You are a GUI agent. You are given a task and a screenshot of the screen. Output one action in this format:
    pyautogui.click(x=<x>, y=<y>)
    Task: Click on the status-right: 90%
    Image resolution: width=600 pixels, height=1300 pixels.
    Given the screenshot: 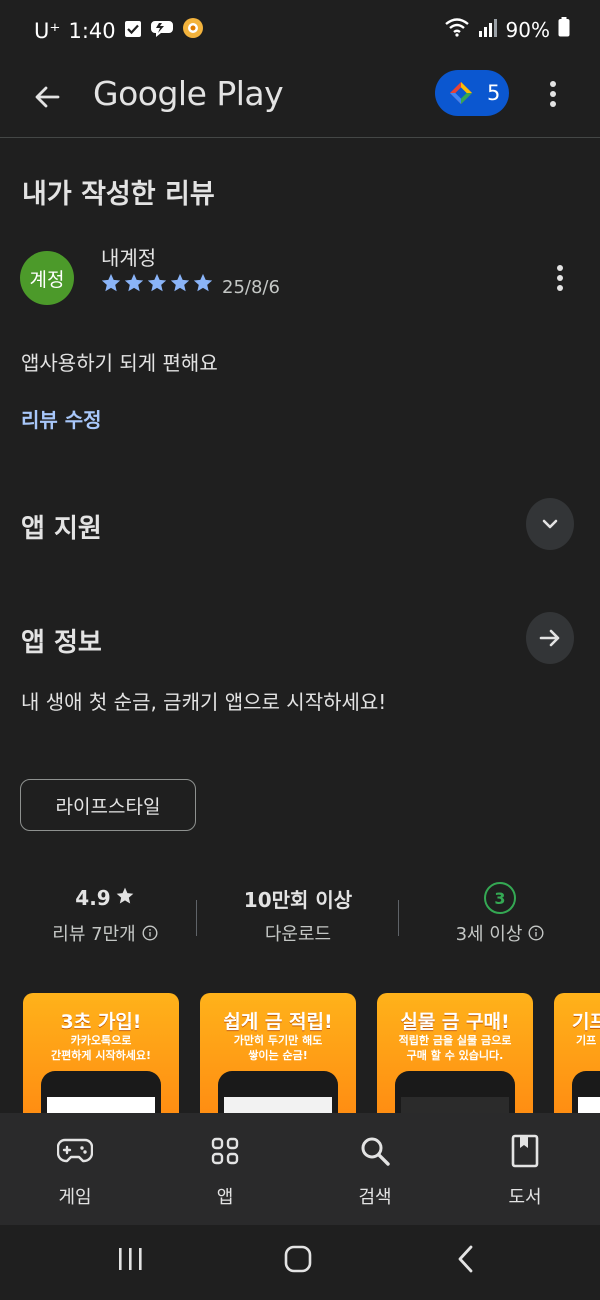 What is the action you would take?
    pyautogui.click(x=507, y=29)
    